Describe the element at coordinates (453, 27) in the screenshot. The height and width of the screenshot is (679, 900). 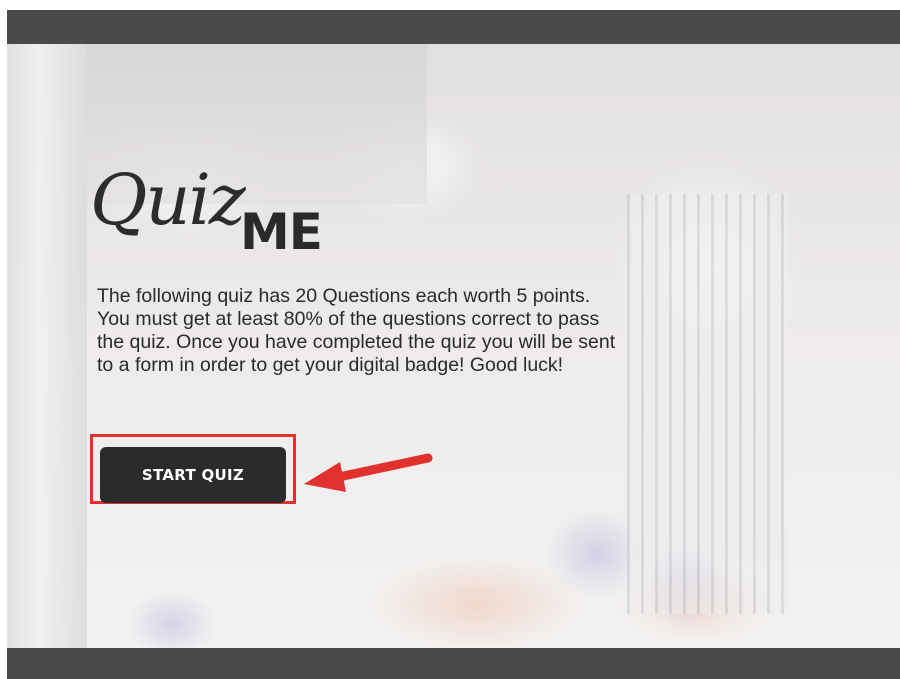
I see `top-bar` at that location.